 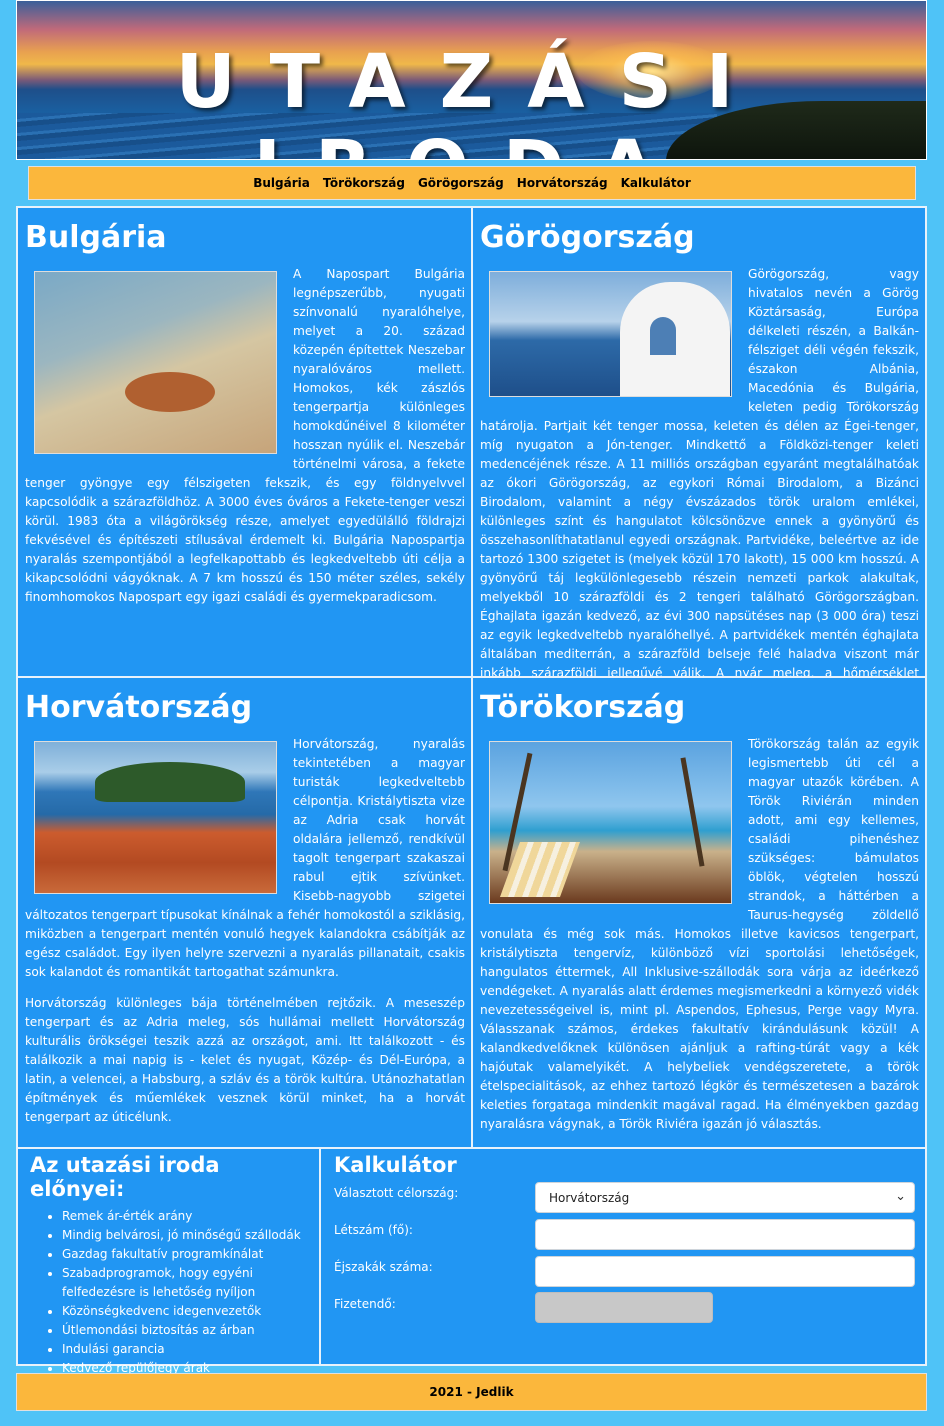 I want to click on list-item: Gazdag fakultatív programkínálat, so click(x=186, y=1254).